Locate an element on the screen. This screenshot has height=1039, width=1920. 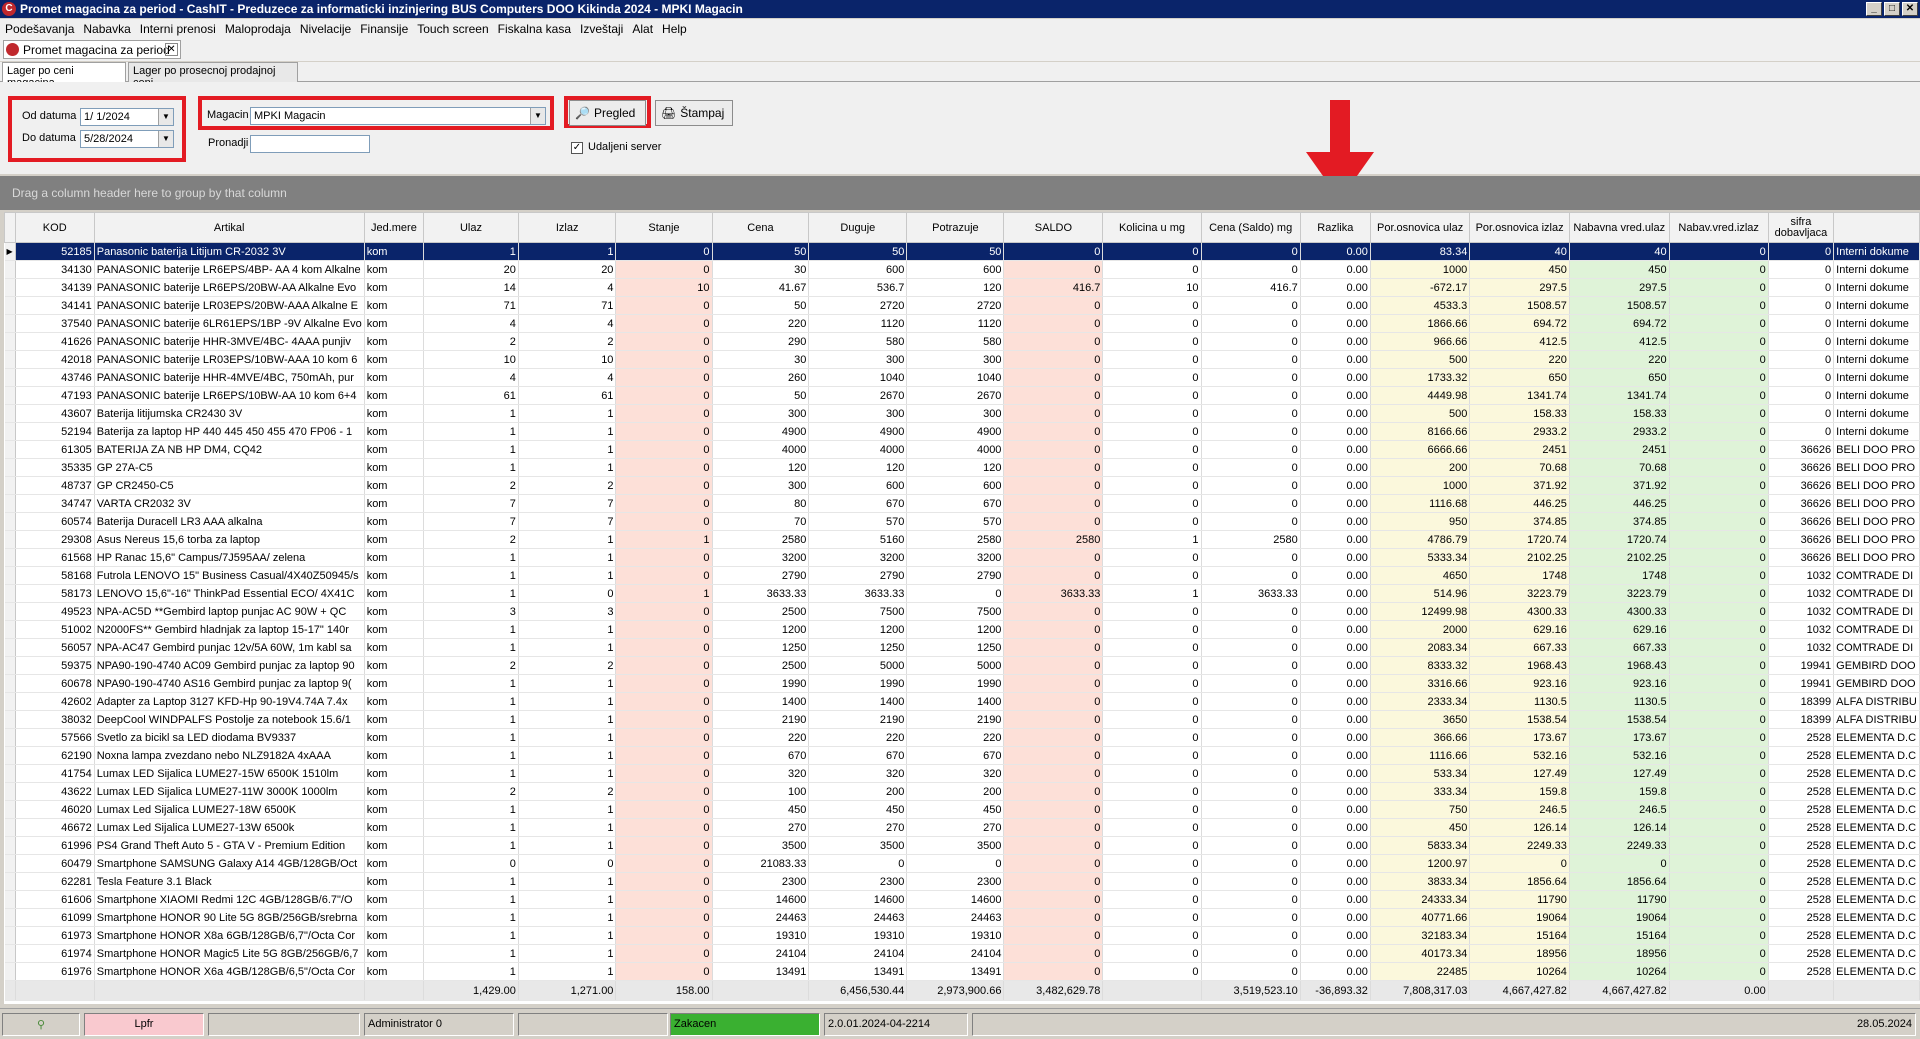
cell-stanje: 10 is located at coordinates (664, 287).